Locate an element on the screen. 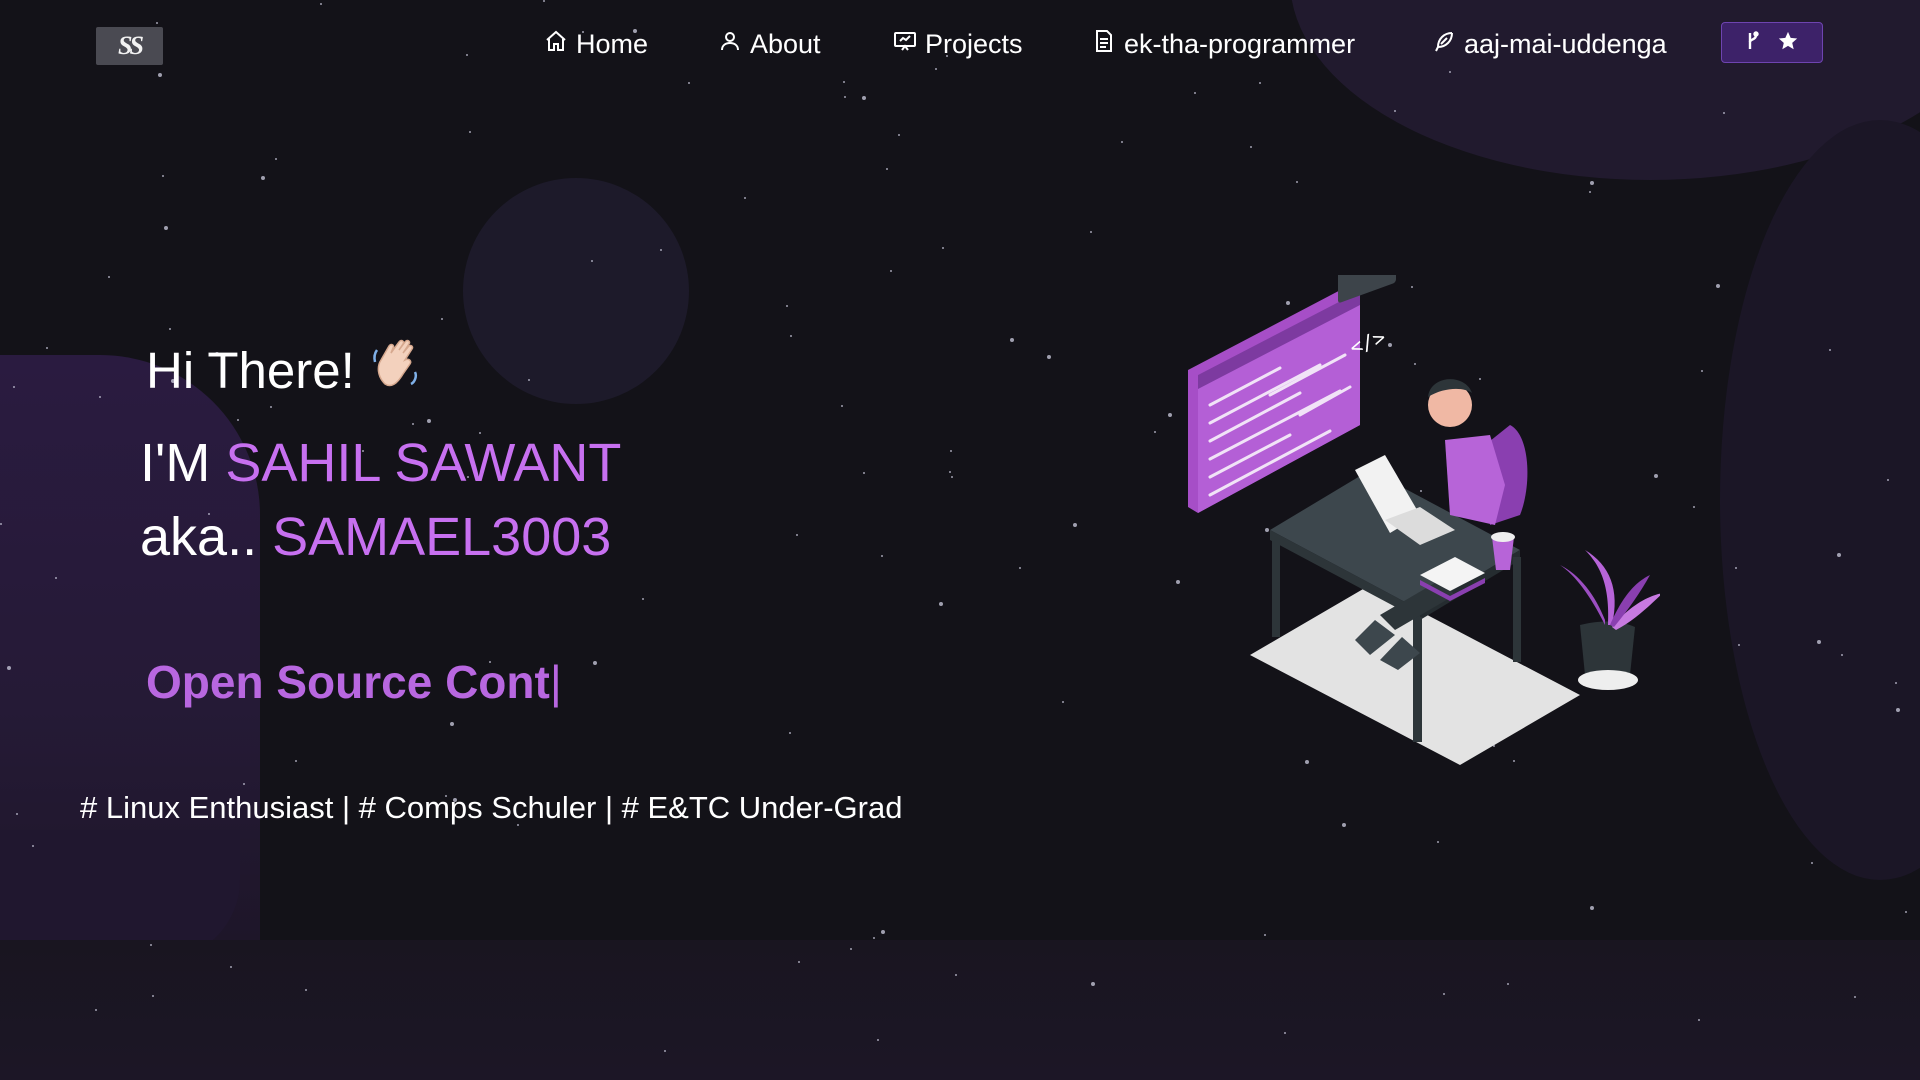  nav-aaj-mai-uddenga-label: aaj-mai-uddenga is located at coordinates (1565, 43).